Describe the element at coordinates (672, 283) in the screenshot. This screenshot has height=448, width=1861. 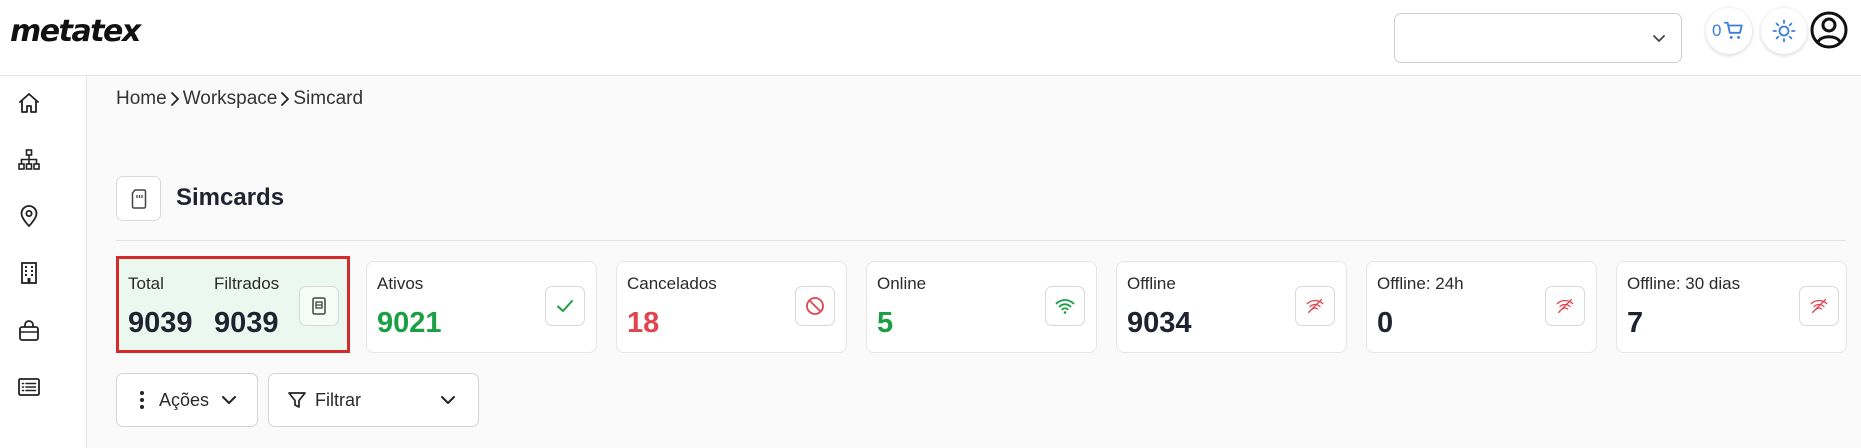
I see `stat-label: Cancelados` at that location.